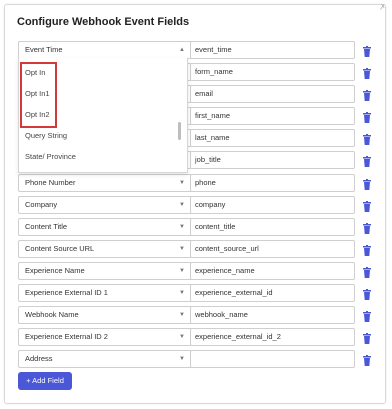 The width and height of the screenshot is (392, 409). I want to click on field-value-input: event_time, so click(272, 50).